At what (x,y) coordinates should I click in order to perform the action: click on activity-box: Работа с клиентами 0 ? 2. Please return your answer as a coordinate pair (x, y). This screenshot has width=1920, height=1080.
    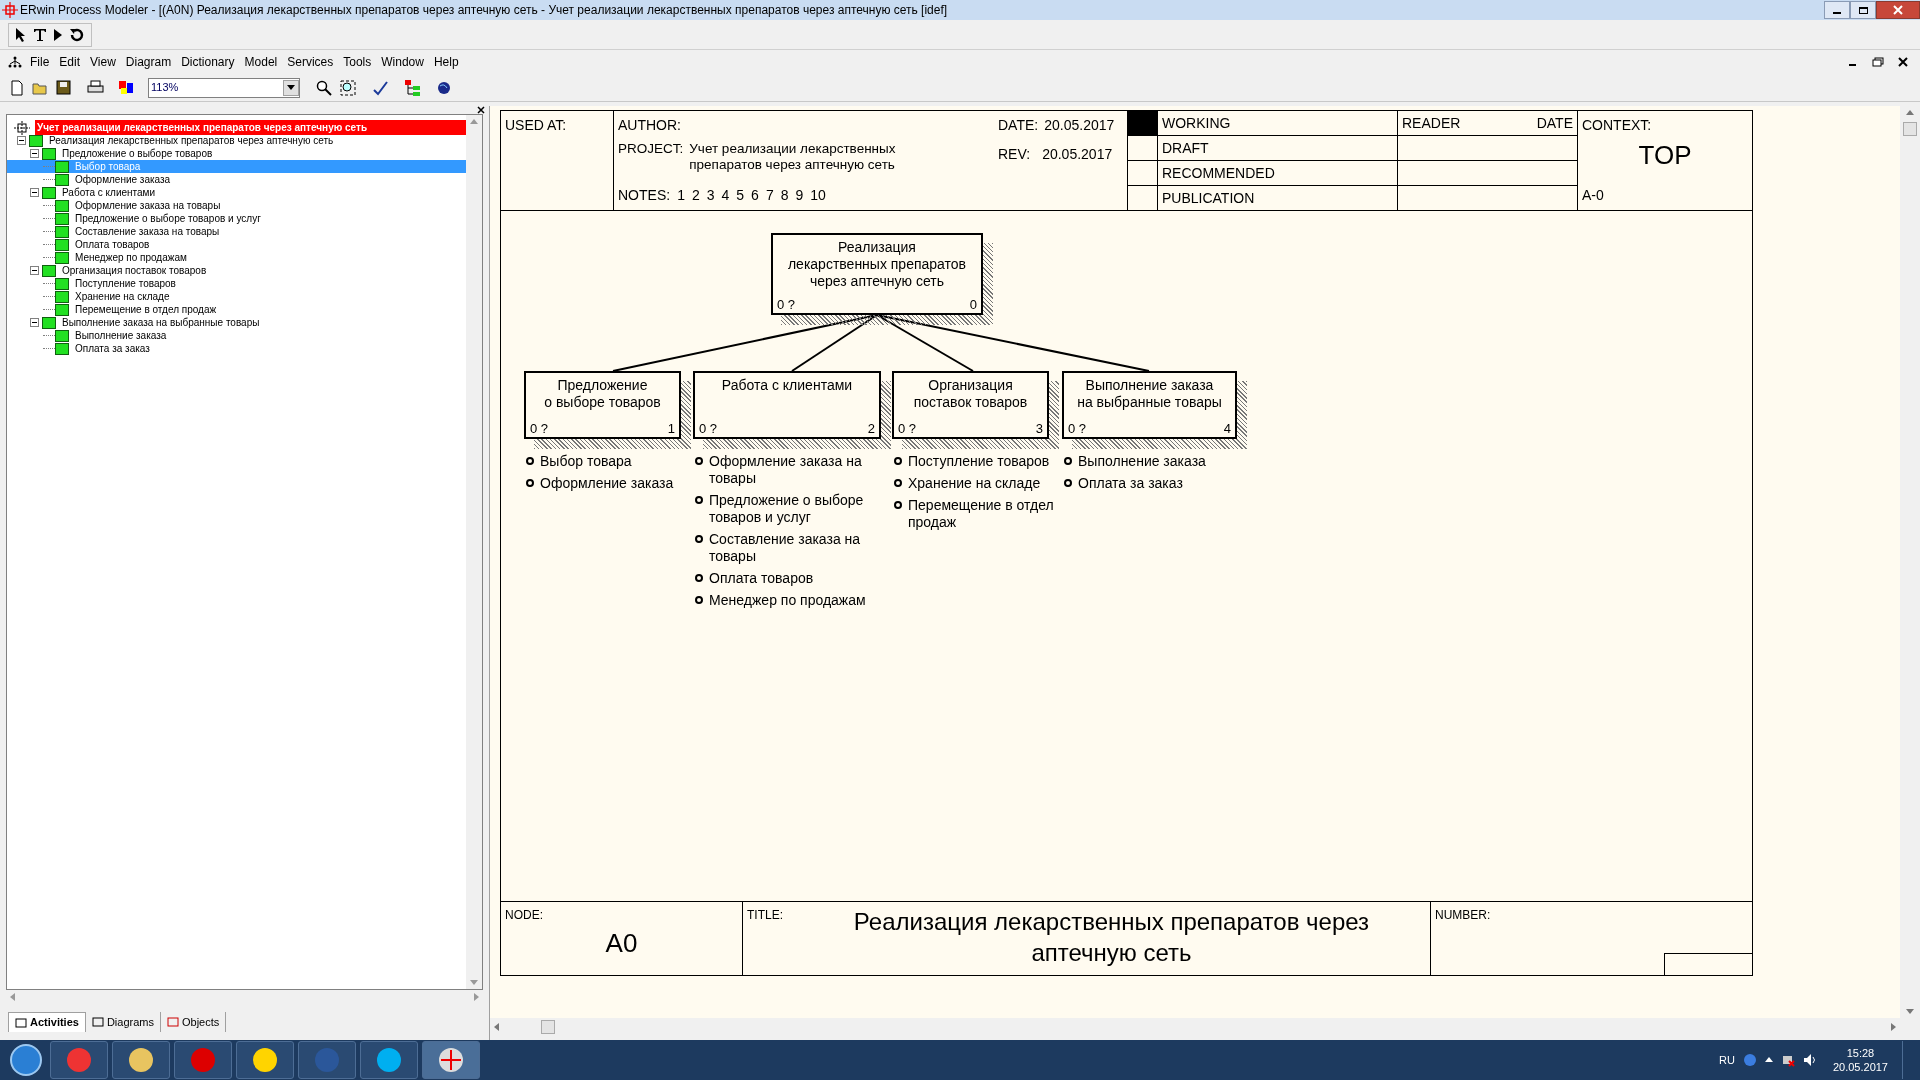
    Looking at the image, I should click on (787, 405).